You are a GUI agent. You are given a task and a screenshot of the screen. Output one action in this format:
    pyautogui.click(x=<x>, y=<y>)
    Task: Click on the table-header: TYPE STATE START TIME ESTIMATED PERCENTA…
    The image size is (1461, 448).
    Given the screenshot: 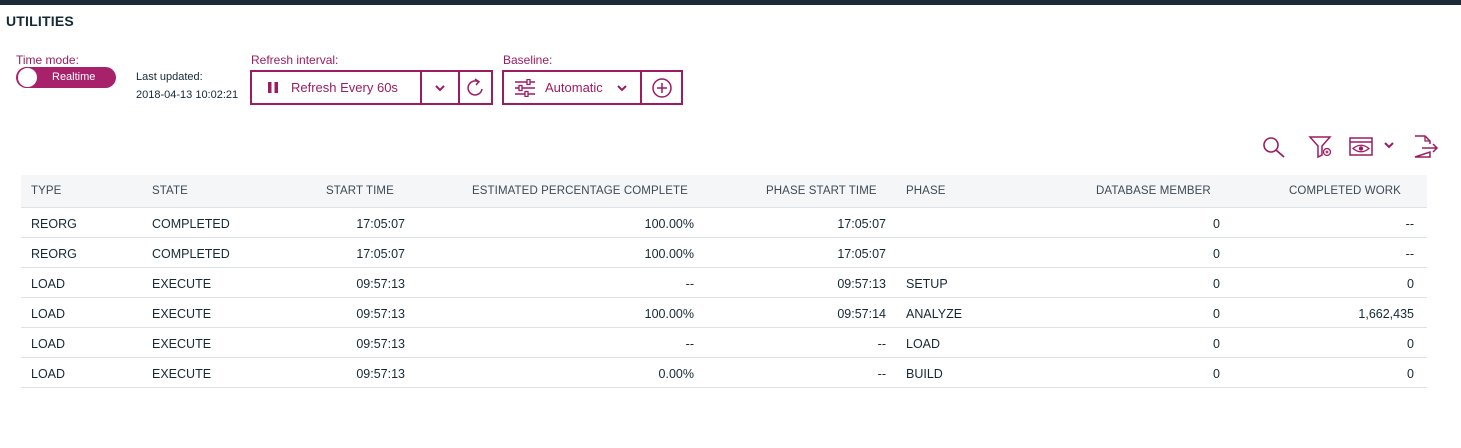 What is the action you would take?
    pyautogui.click(x=724, y=191)
    